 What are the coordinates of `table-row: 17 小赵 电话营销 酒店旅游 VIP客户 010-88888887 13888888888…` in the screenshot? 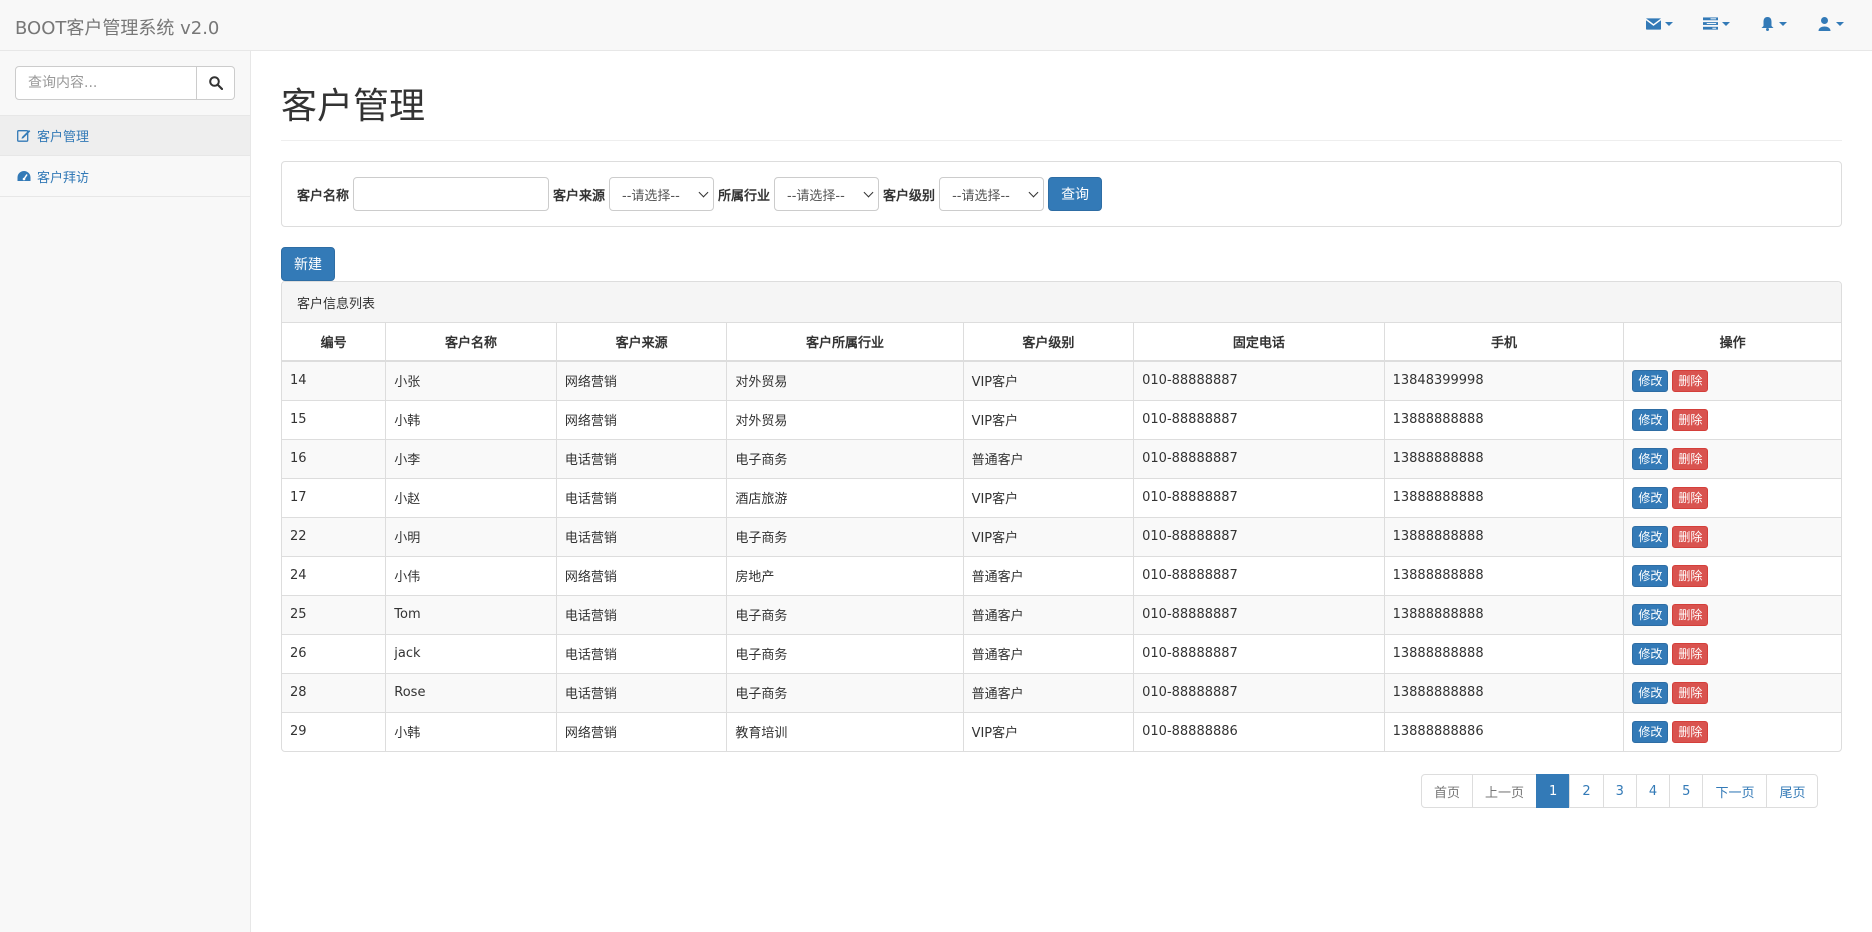 It's located at (1061, 497).